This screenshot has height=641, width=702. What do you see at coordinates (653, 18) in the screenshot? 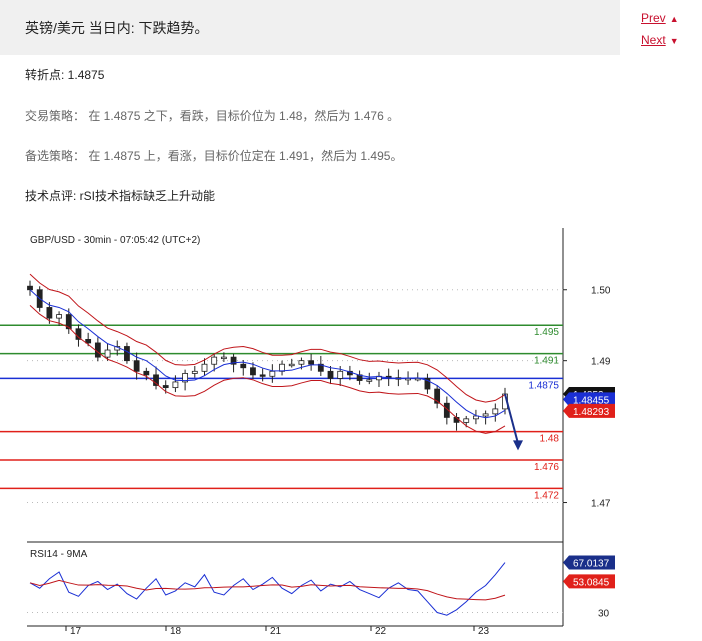
I see `prev-label: Prev` at bounding box center [653, 18].